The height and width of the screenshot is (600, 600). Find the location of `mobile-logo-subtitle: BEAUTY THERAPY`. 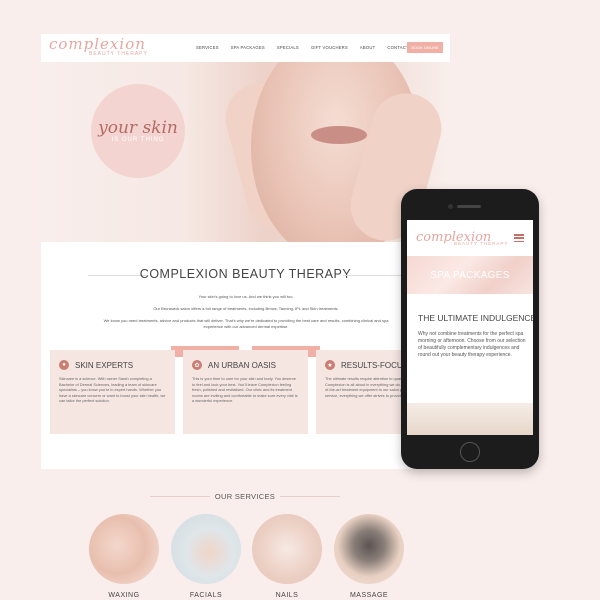

mobile-logo-subtitle: BEAUTY THERAPY is located at coordinates (481, 243).